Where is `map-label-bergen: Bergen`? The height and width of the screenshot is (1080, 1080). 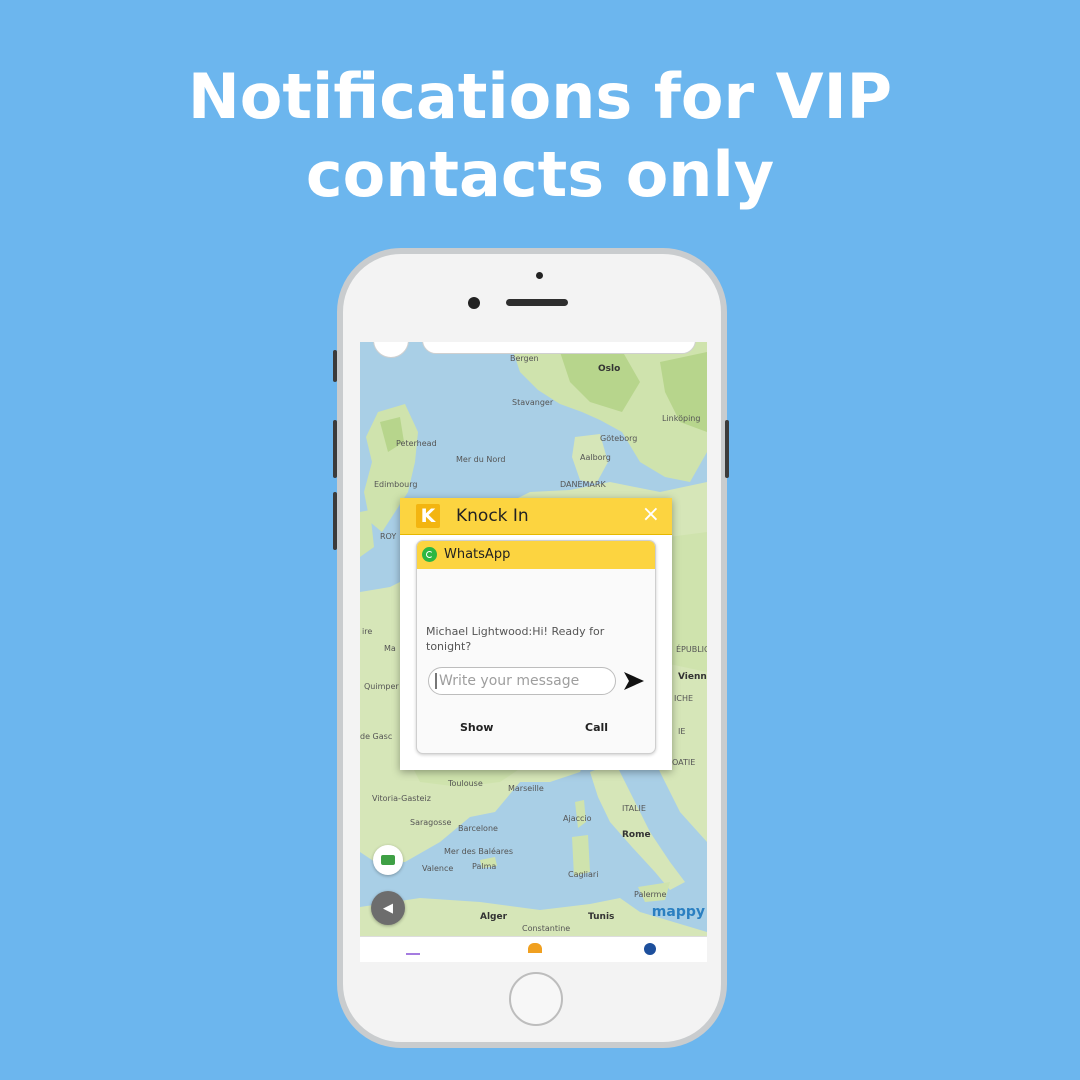
map-label-bergen: Bergen is located at coordinates (524, 358).